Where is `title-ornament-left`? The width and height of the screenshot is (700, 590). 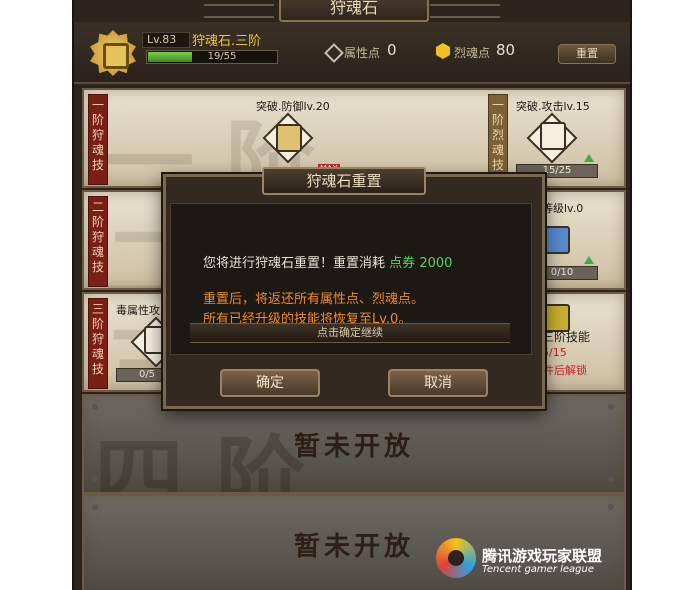 title-ornament-left is located at coordinates (239, 11).